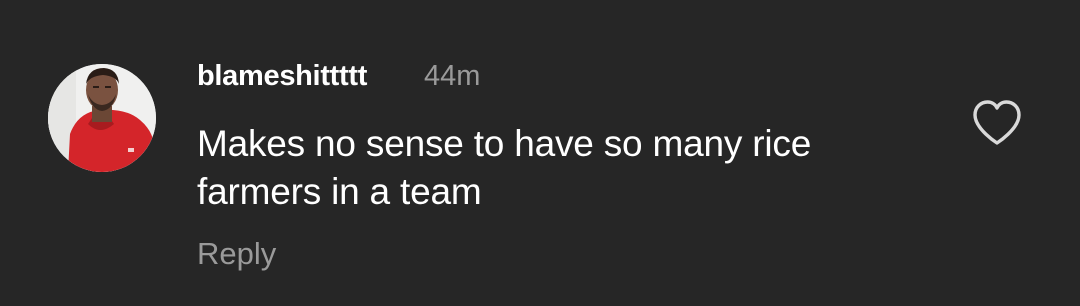 The height and width of the screenshot is (306, 1080). I want to click on timestamp: 44m, so click(452, 76).